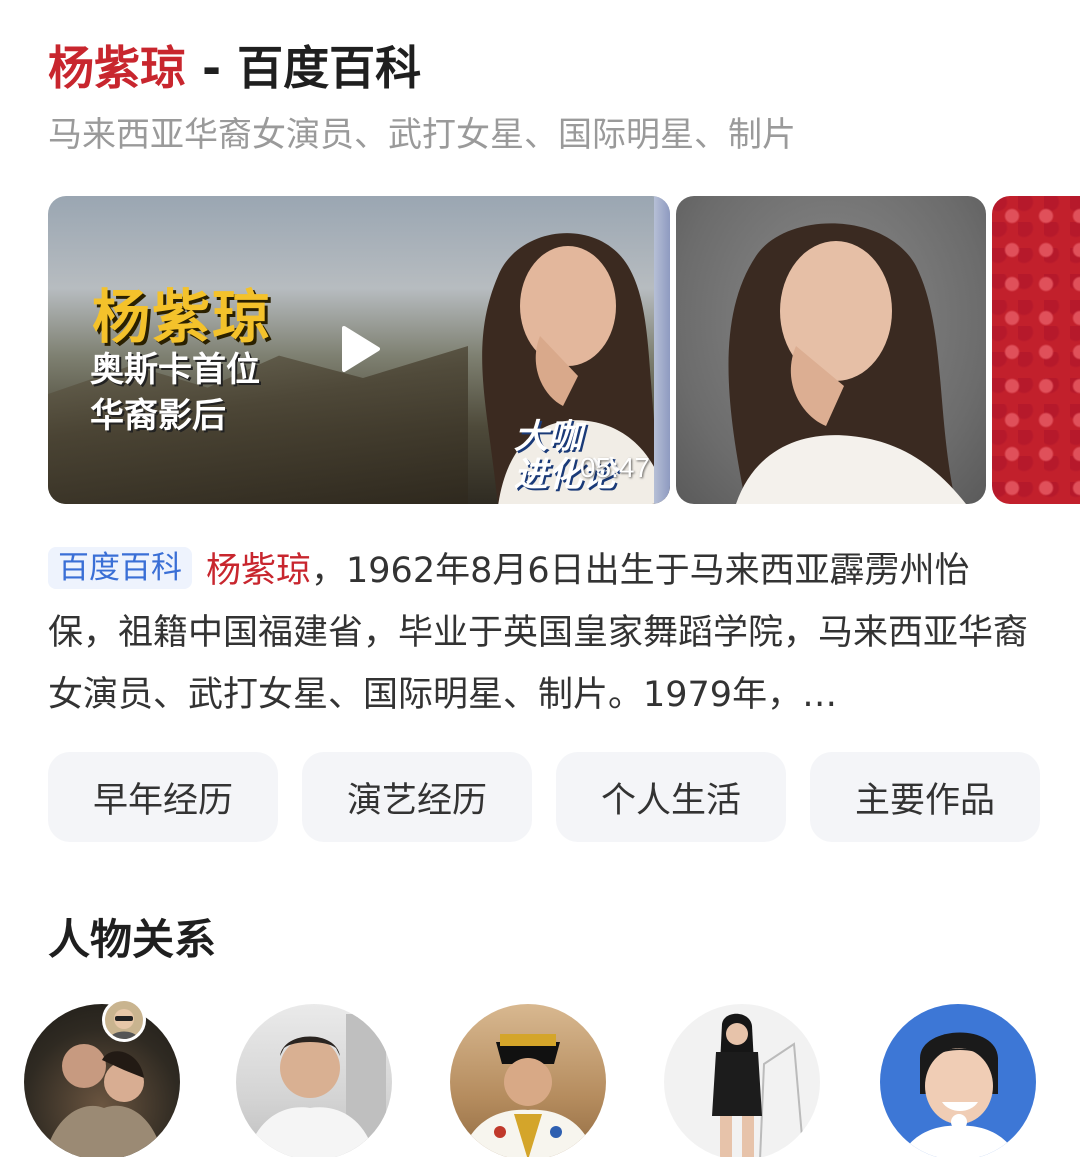  What do you see at coordinates (417, 797) in the screenshot?
I see `tab-acting-career: 演艺经历` at bounding box center [417, 797].